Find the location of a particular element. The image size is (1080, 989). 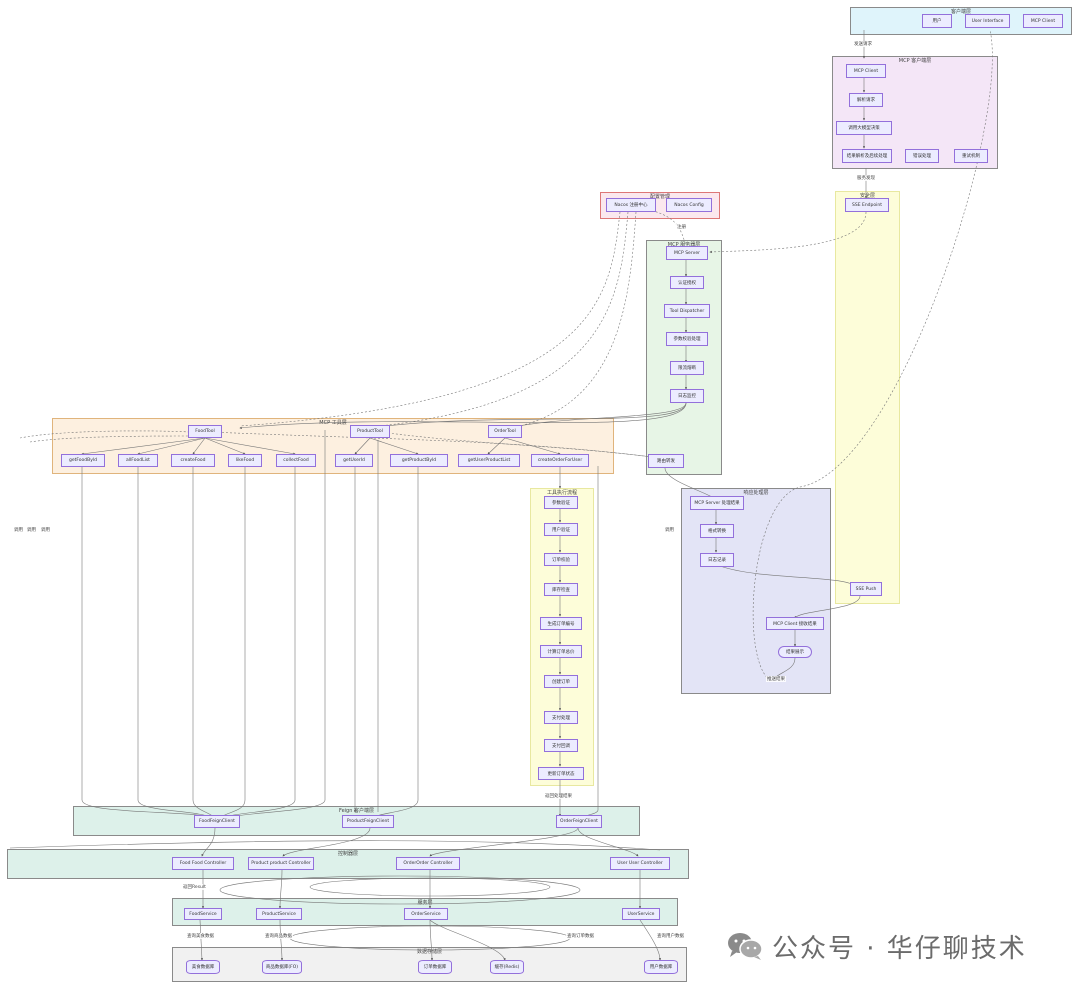

node-food-tool: FoodTool is located at coordinates (205, 431).